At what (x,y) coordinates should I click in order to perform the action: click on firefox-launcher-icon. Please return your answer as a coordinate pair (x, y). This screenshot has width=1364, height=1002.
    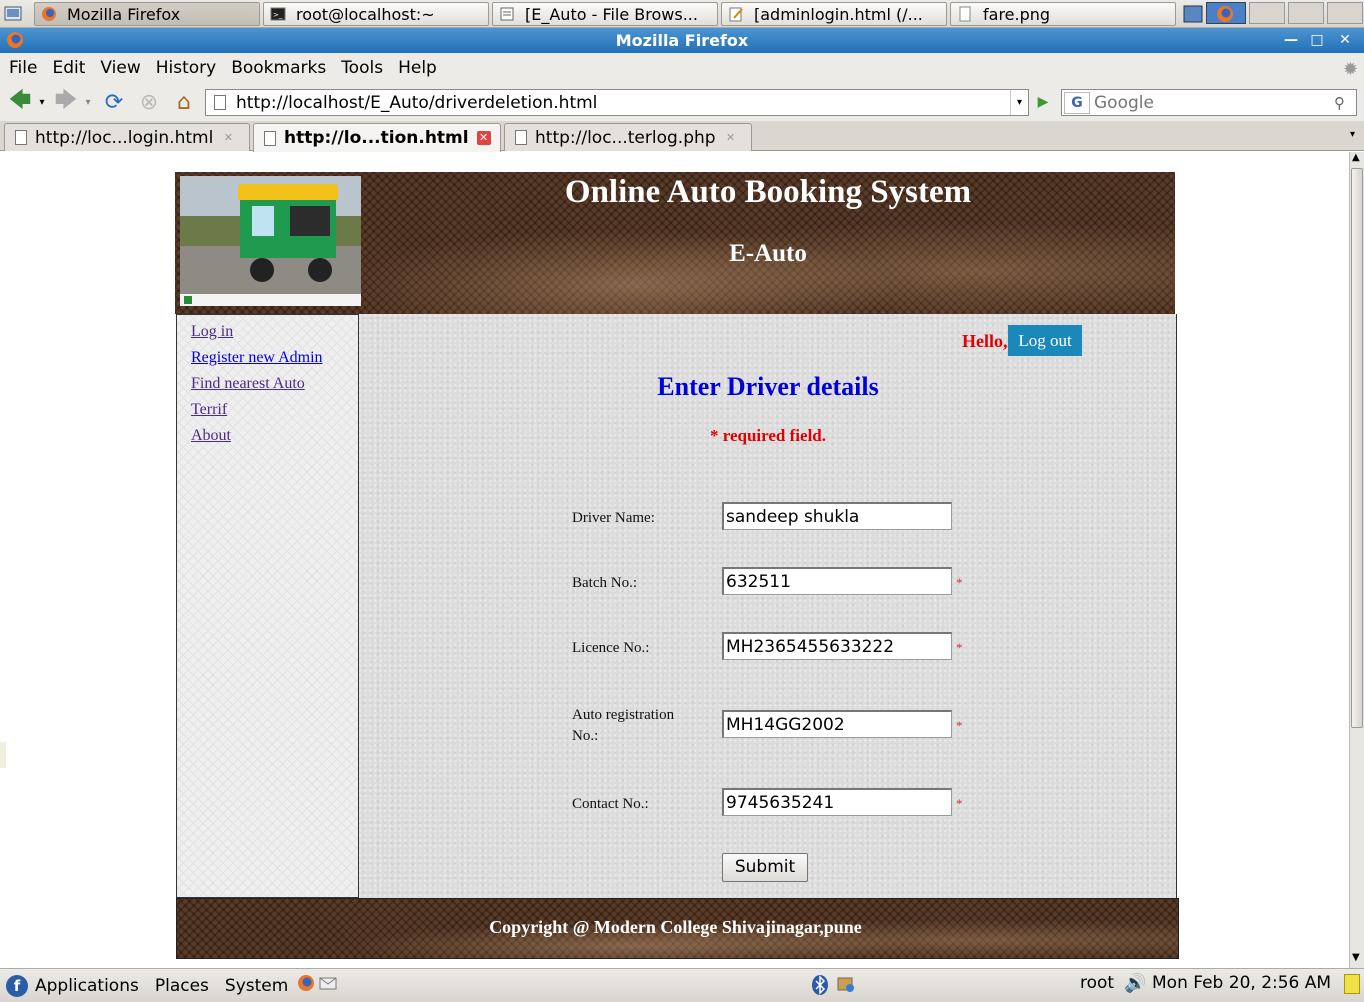
    Looking at the image, I should click on (306, 985).